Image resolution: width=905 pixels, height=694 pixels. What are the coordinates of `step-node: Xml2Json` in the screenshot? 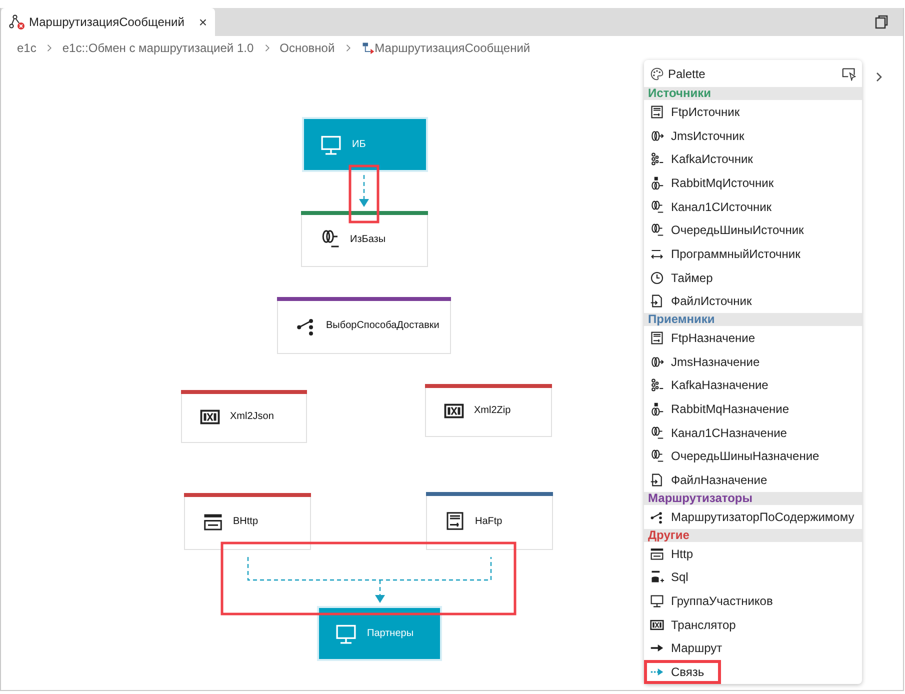 It's located at (244, 416).